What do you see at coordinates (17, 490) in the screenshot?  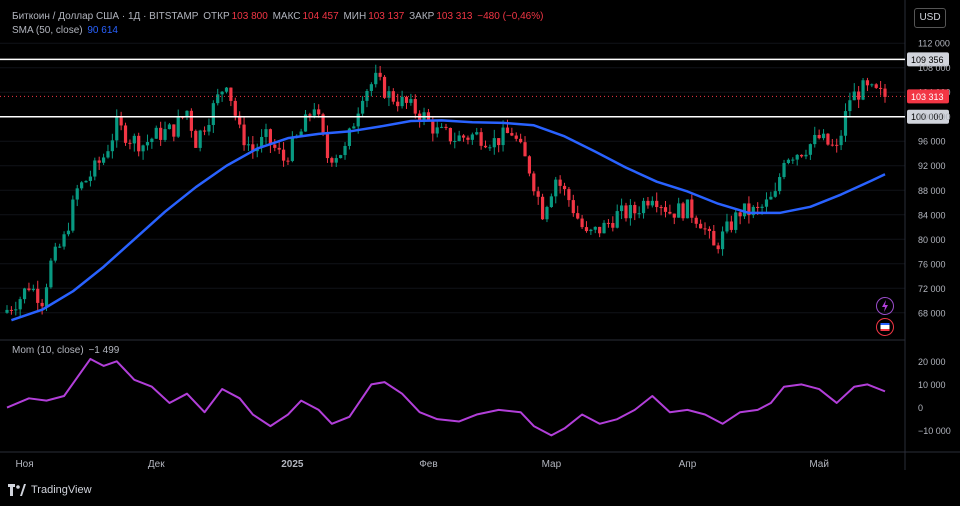 I see `tradingview-logo-icon` at bounding box center [17, 490].